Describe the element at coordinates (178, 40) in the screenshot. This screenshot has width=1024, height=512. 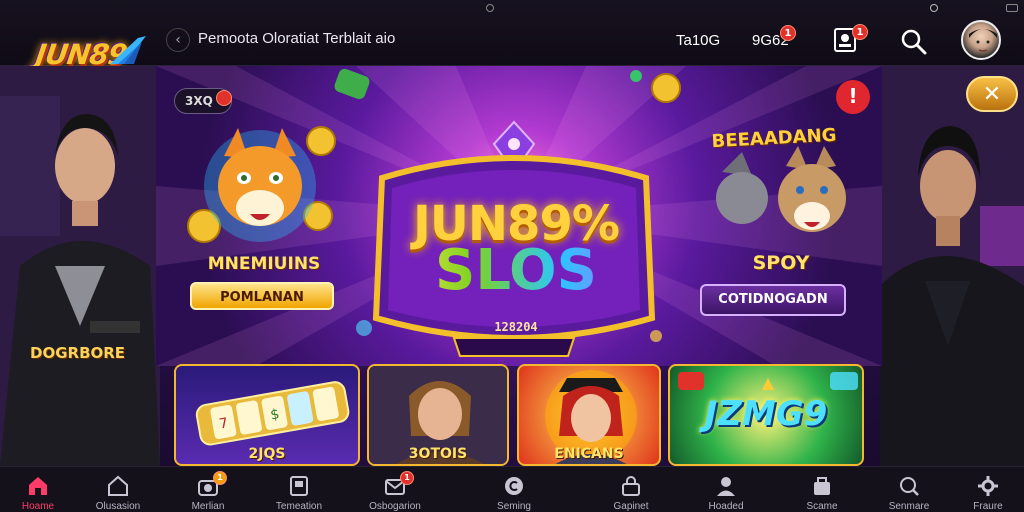
I see `back-button: ‹` at that location.